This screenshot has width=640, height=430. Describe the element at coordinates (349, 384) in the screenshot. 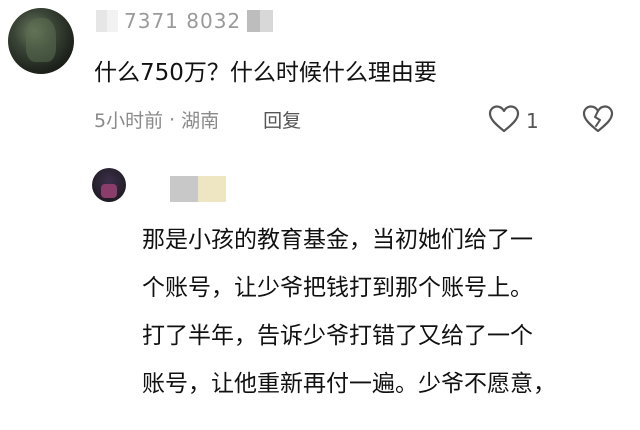

I see `reply-line: 账号，让他重新再付一遍。少爷不愿意，` at that location.